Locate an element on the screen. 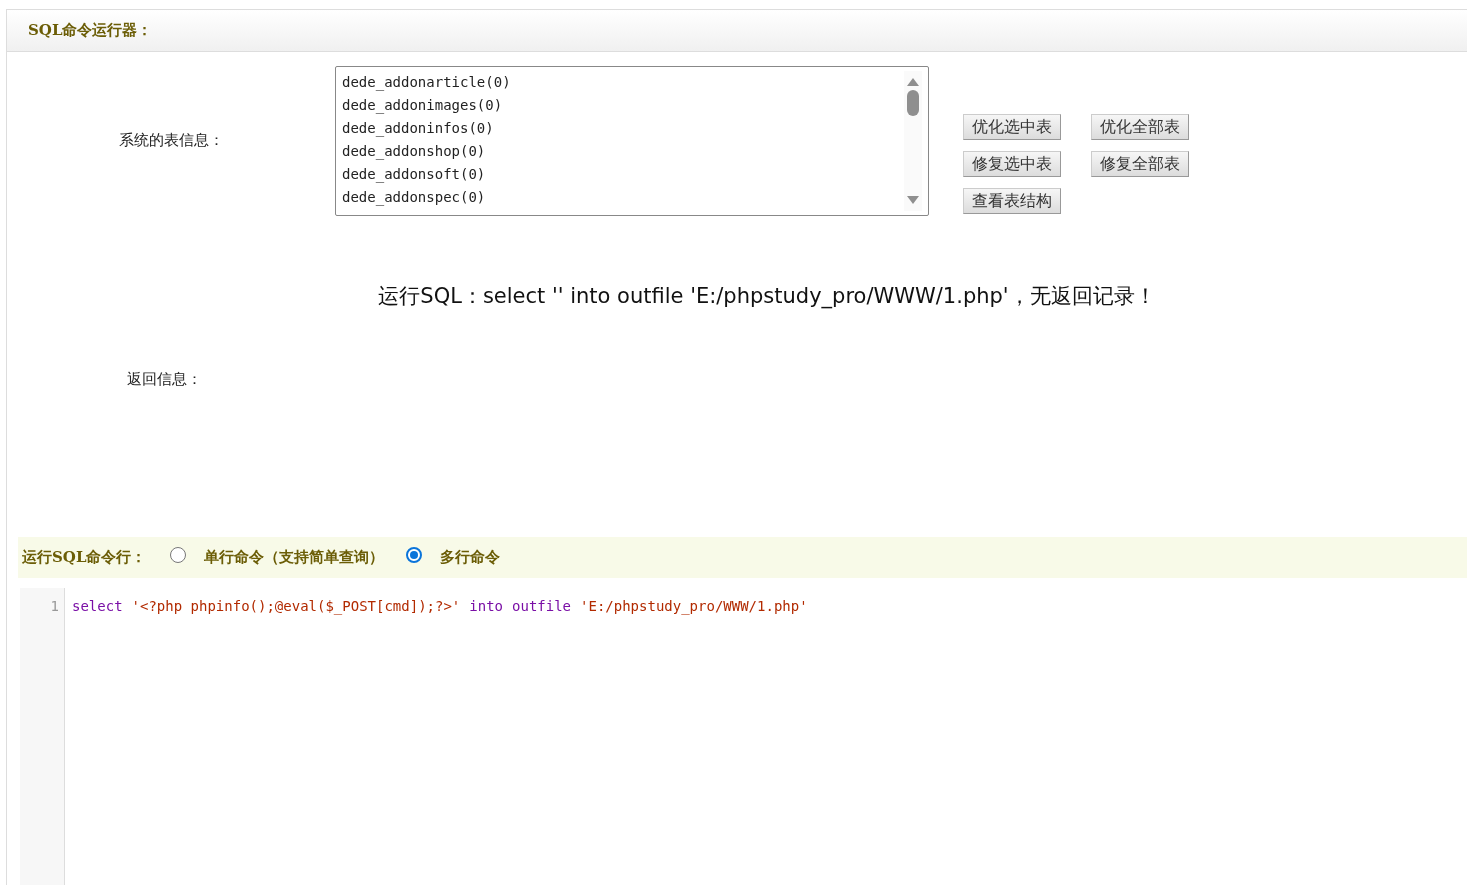 Image resolution: width=1467 pixels, height=885 pixels. table-action-button: 修复选中表 is located at coordinates (1012, 164).